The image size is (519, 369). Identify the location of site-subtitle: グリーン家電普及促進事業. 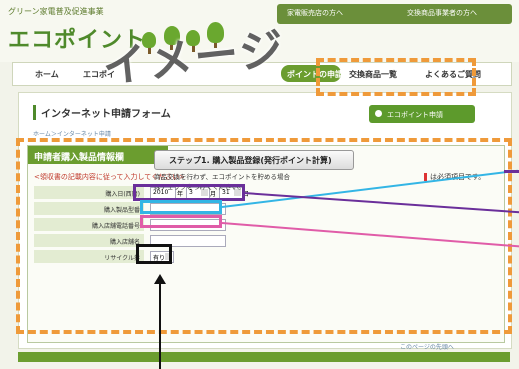
(56, 11).